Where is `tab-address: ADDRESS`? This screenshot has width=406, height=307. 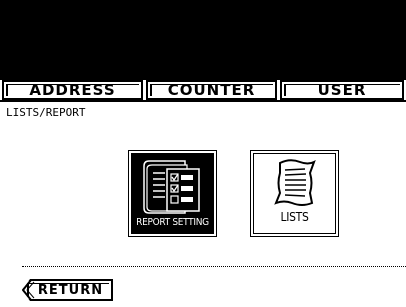 tab-address: ADDRESS is located at coordinates (72, 90).